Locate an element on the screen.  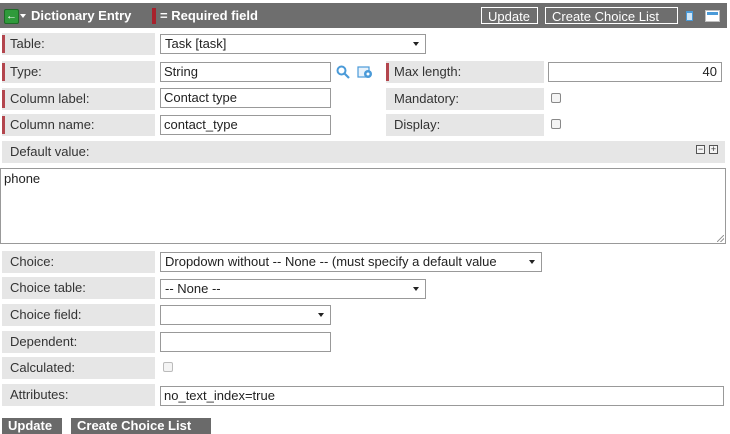
context-menu-caret-icon is located at coordinates (23, 16).